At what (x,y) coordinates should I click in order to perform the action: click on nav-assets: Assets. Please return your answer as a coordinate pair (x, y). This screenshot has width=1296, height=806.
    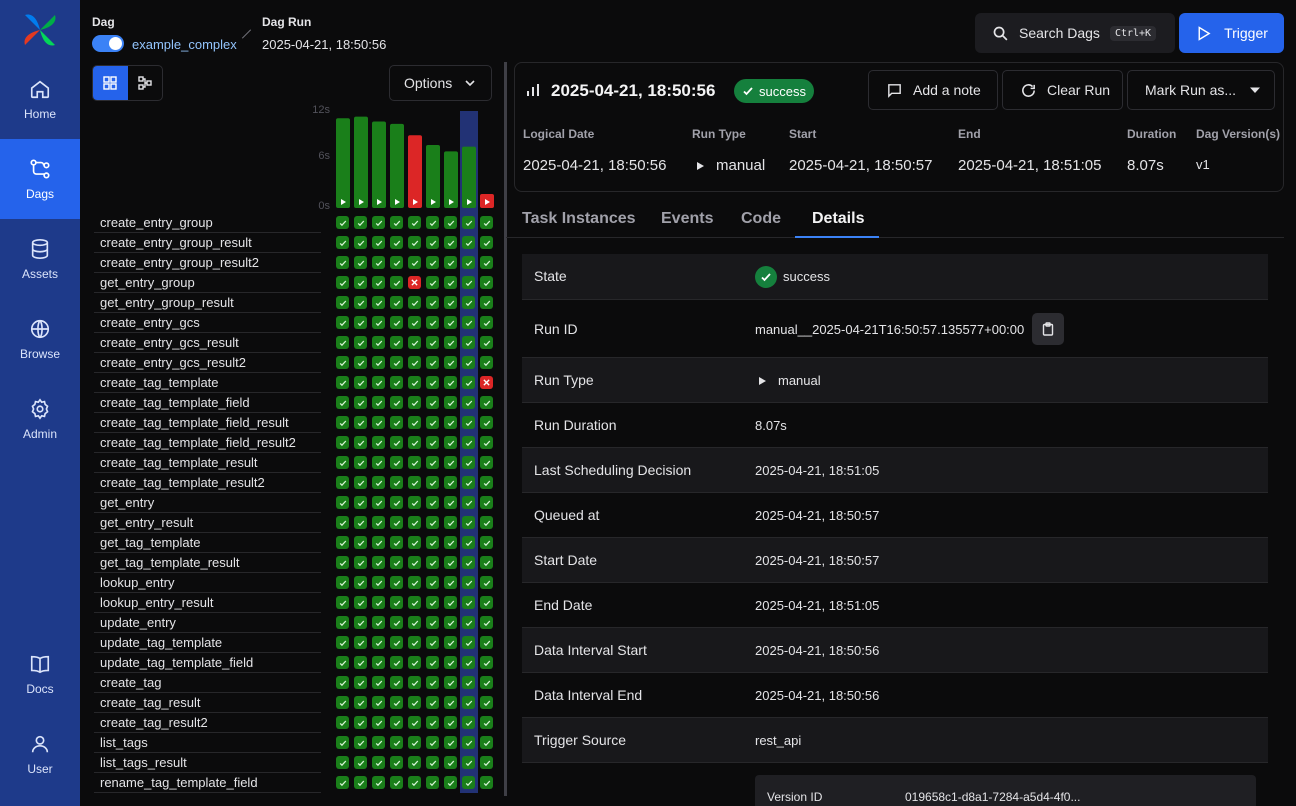
    Looking at the image, I should click on (40, 259).